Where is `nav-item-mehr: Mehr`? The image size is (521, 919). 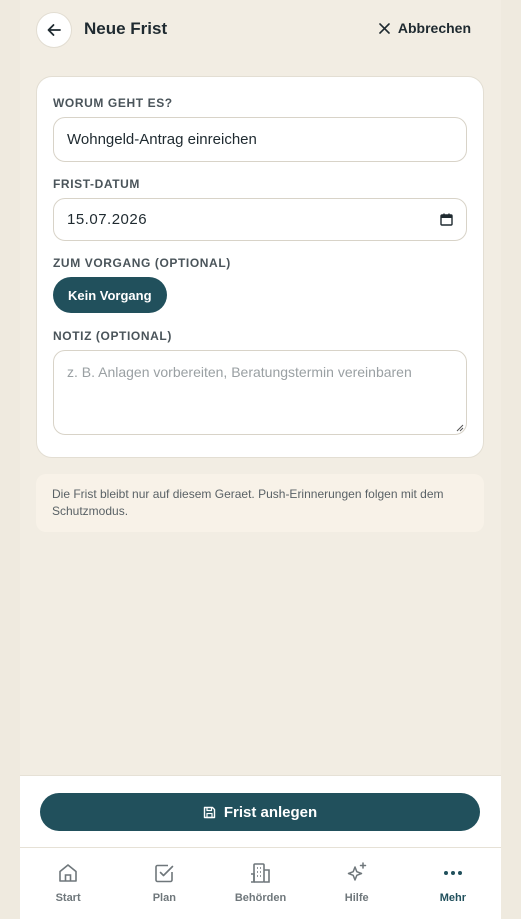 nav-item-mehr: Mehr is located at coordinates (453, 883).